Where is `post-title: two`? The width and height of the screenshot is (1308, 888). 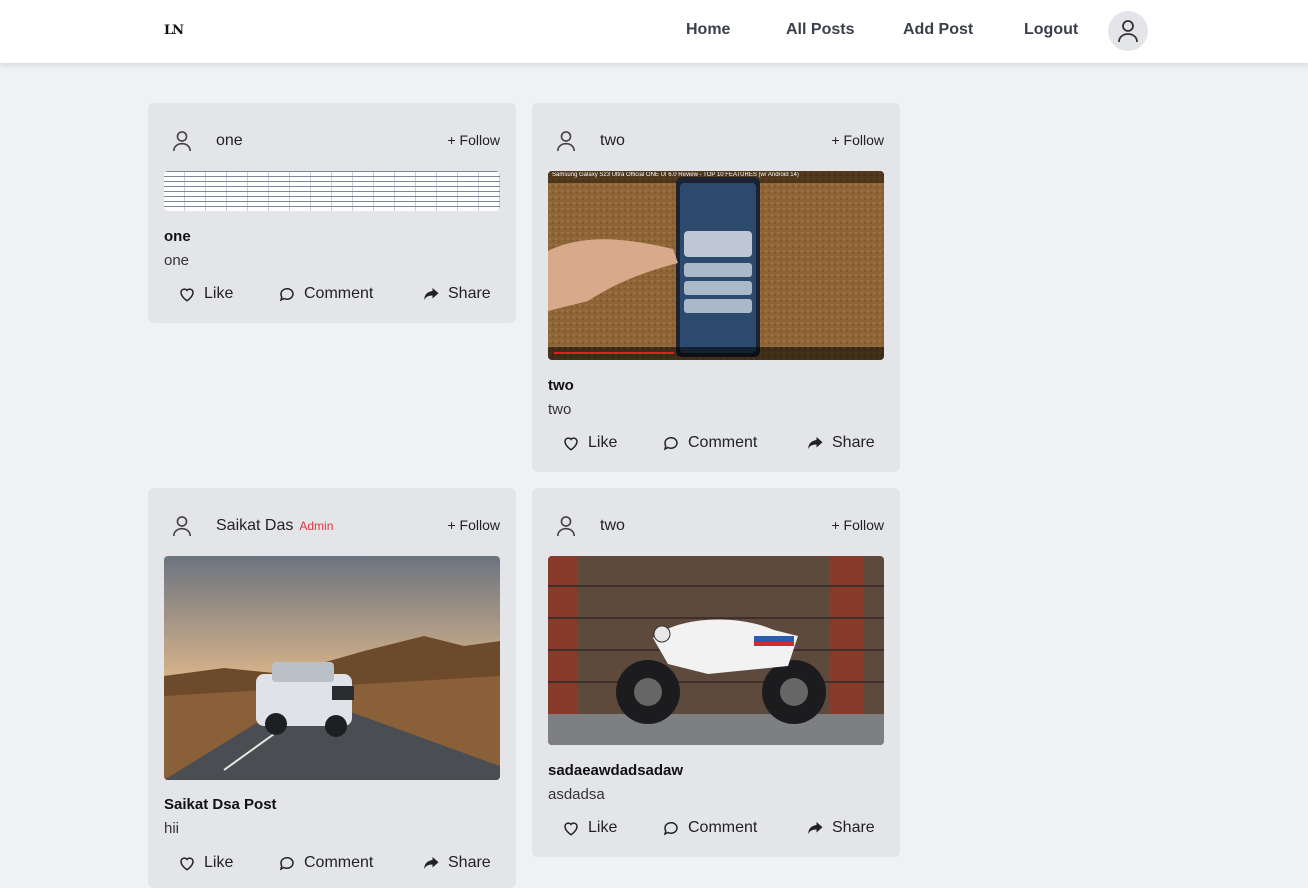 post-title: two is located at coordinates (561, 385).